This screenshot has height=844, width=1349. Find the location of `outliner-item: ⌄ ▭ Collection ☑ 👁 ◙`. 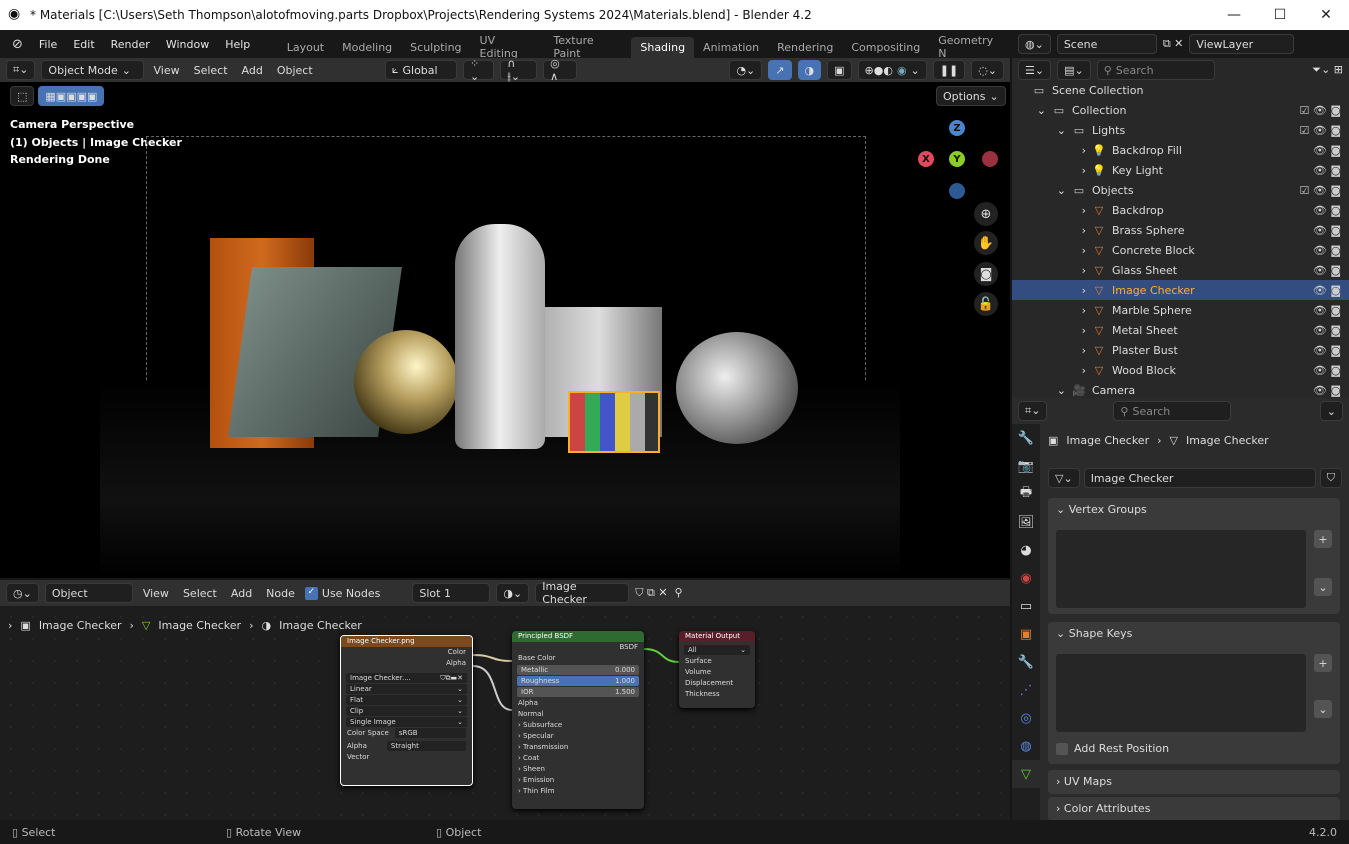

outliner-item: ⌄ ▭ Collection ☑ 👁 ◙ is located at coordinates (1180, 110).